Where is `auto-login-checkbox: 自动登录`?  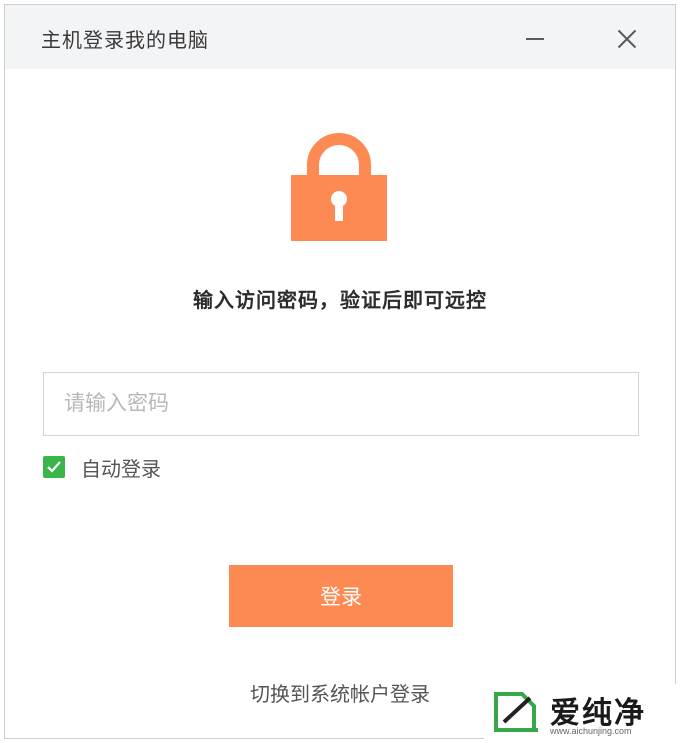
auto-login-checkbox: 自动登录 is located at coordinates (102, 468).